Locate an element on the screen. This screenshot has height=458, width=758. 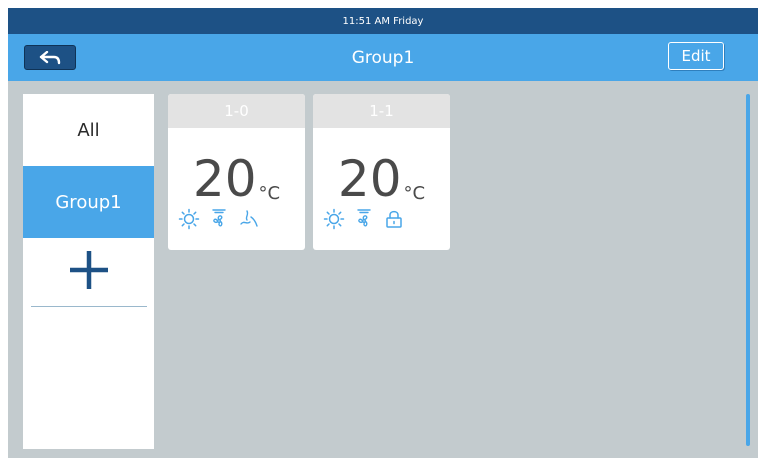
status-bar: 11:51 AM Friday is located at coordinates (383, 21).